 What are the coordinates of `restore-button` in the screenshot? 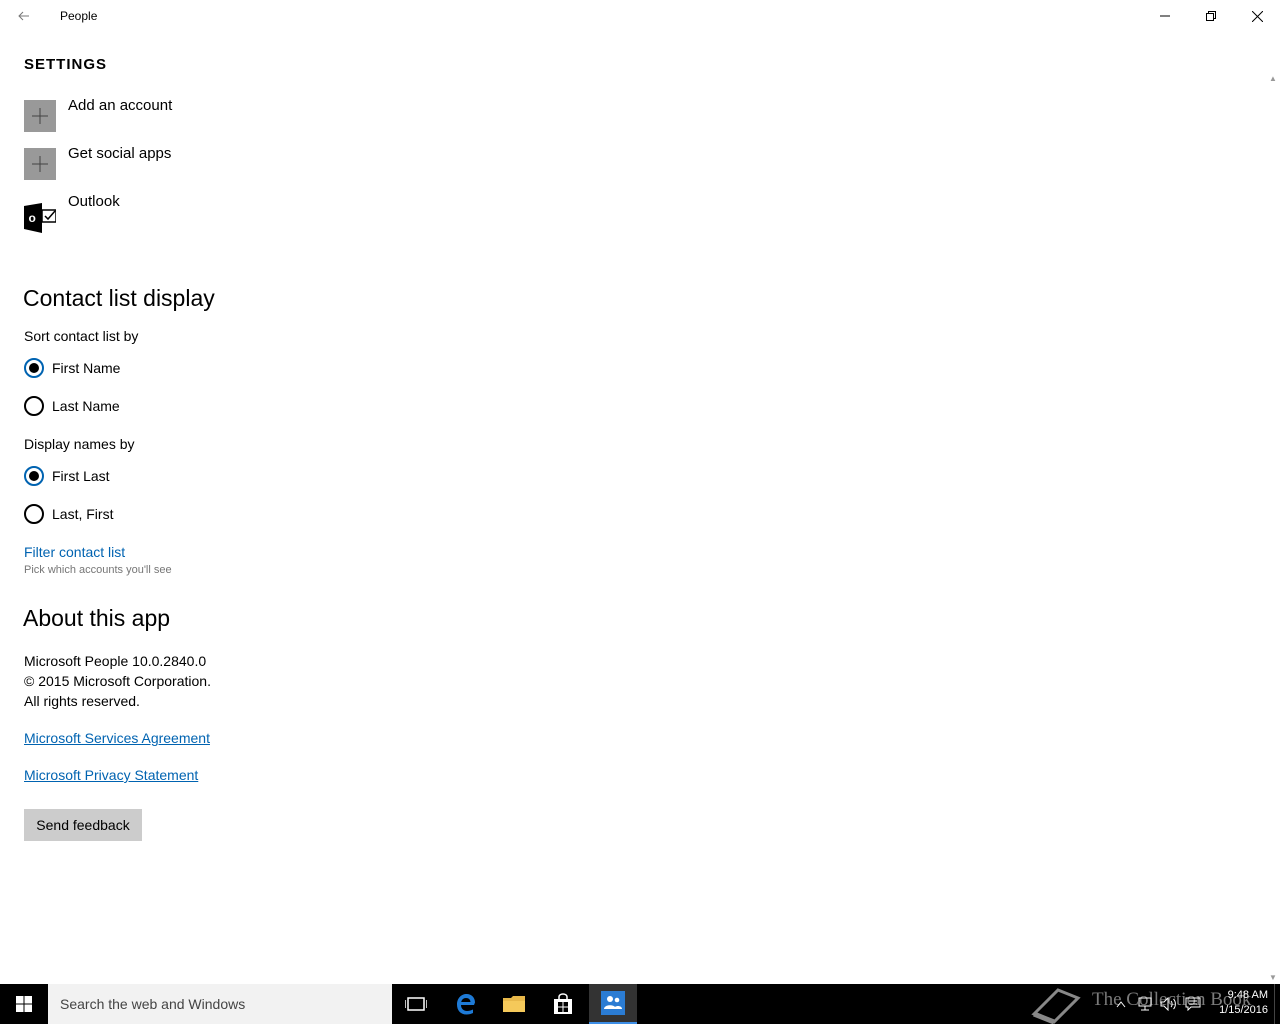 It's located at (1211, 16).